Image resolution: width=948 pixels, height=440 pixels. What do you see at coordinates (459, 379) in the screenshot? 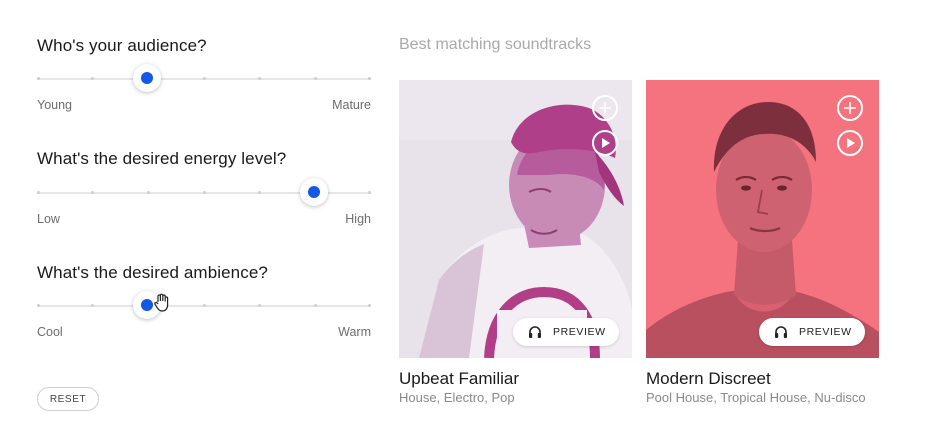
I see `card-title-upbeat-familiar: Upbeat Familiar` at bounding box center [459, 379].